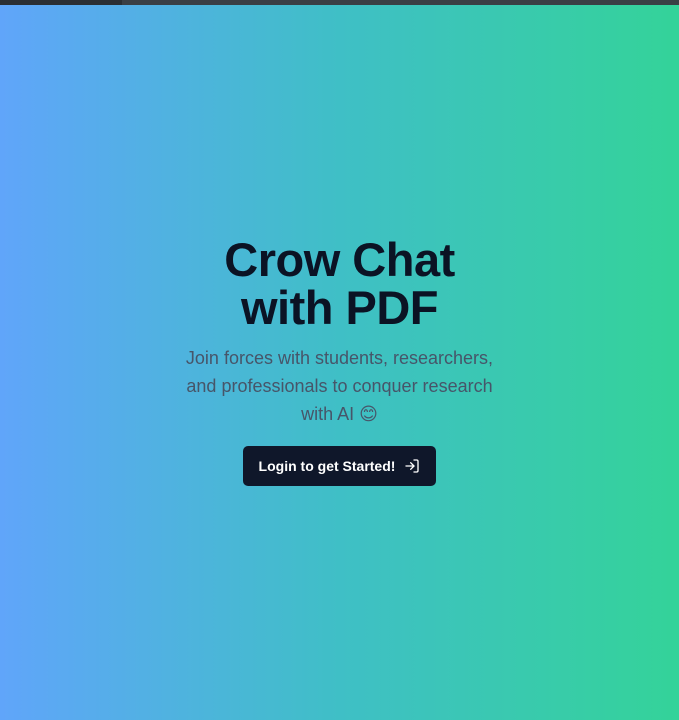 Image resolution: width=679 pixels, height=720 pixels. I want to click on browser-top-bar-segment, so click(61, 2).